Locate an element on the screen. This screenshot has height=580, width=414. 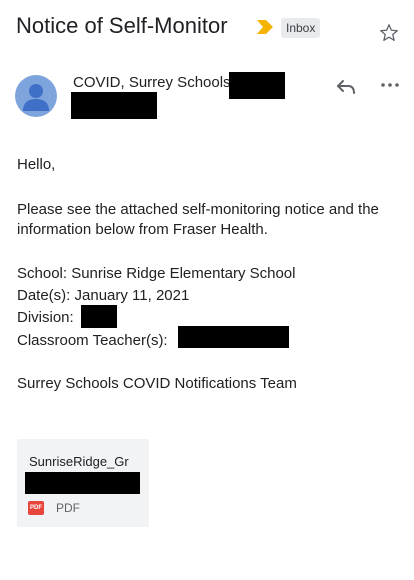
division-label: Division: is located at coordinates (45, 317).